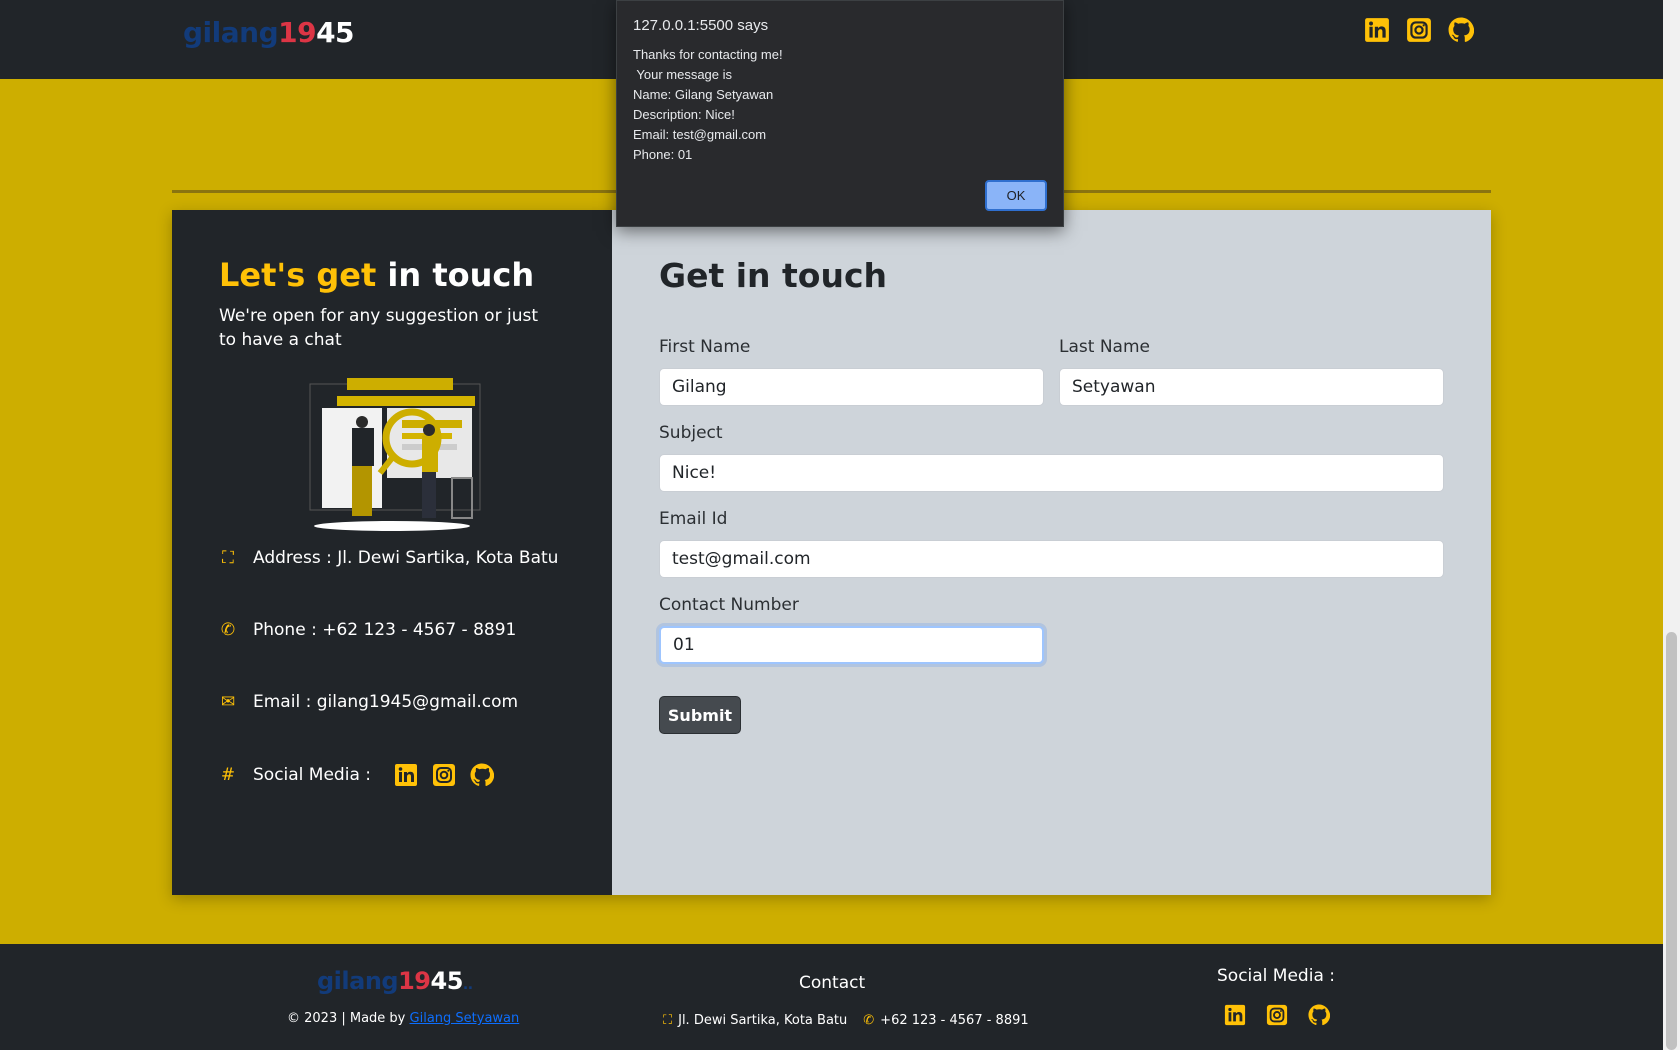  What do you see at coordinates (708, 54) in the screenshot?
I see `dialog-line: Thanks for contacting me!` at bounding box center [708, 54].